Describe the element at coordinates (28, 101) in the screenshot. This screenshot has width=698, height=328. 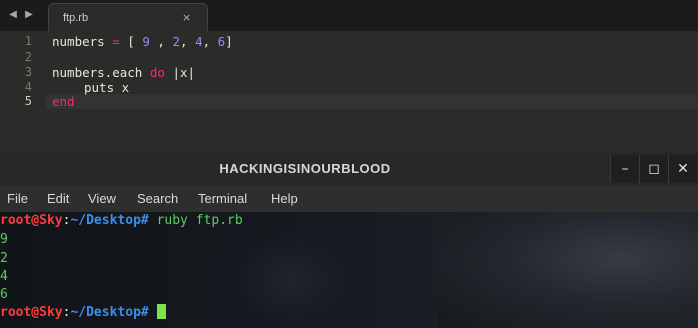
I see `line-number: 5` at that location.